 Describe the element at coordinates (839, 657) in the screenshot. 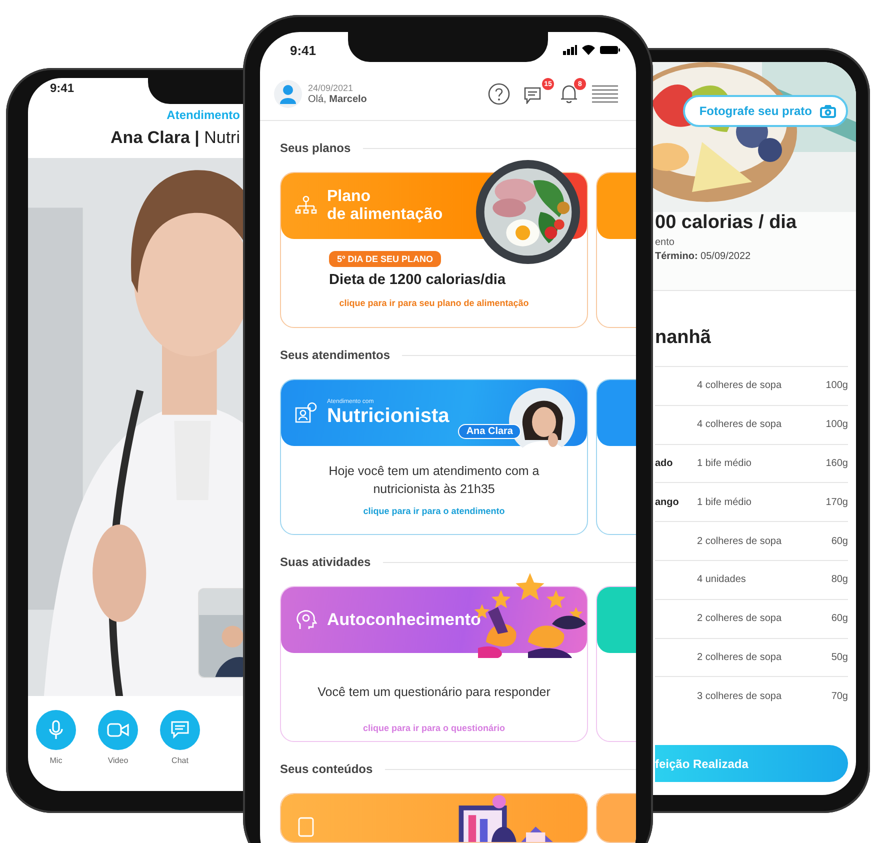

I see `food-weight: 50g` at that location.